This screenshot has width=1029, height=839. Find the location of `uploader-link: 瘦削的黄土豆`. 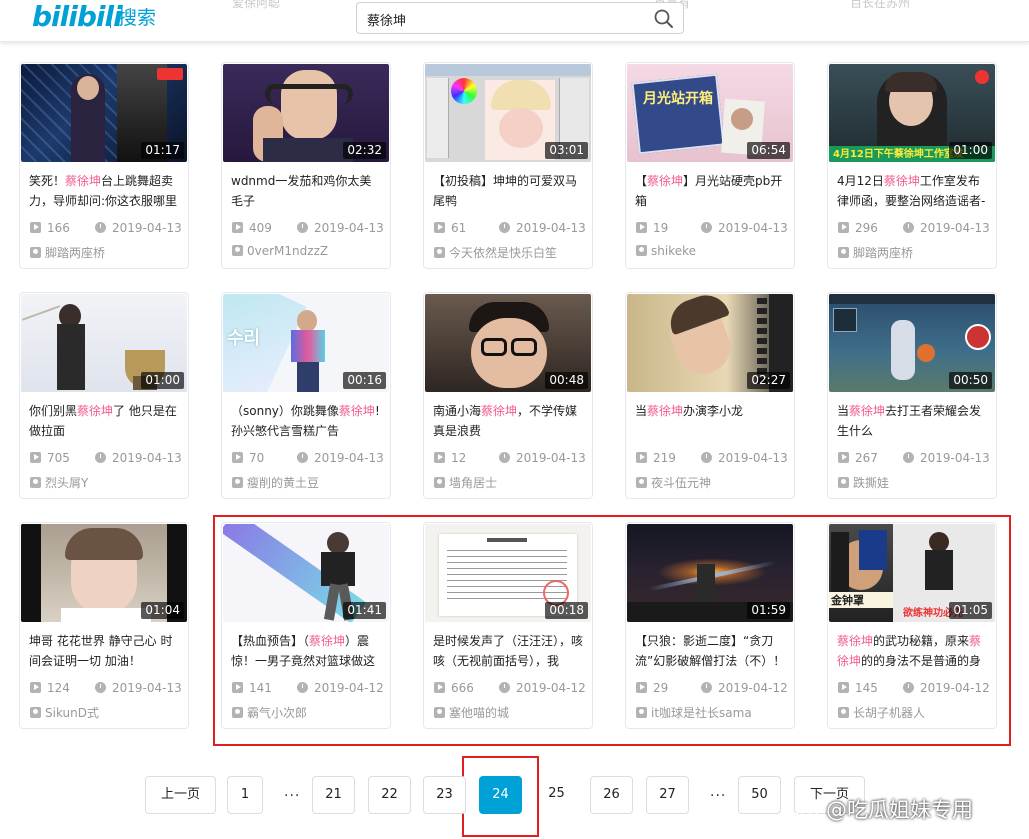

uploader-link: 瘦削的黄土豆 is located at coordinates (275, 482).